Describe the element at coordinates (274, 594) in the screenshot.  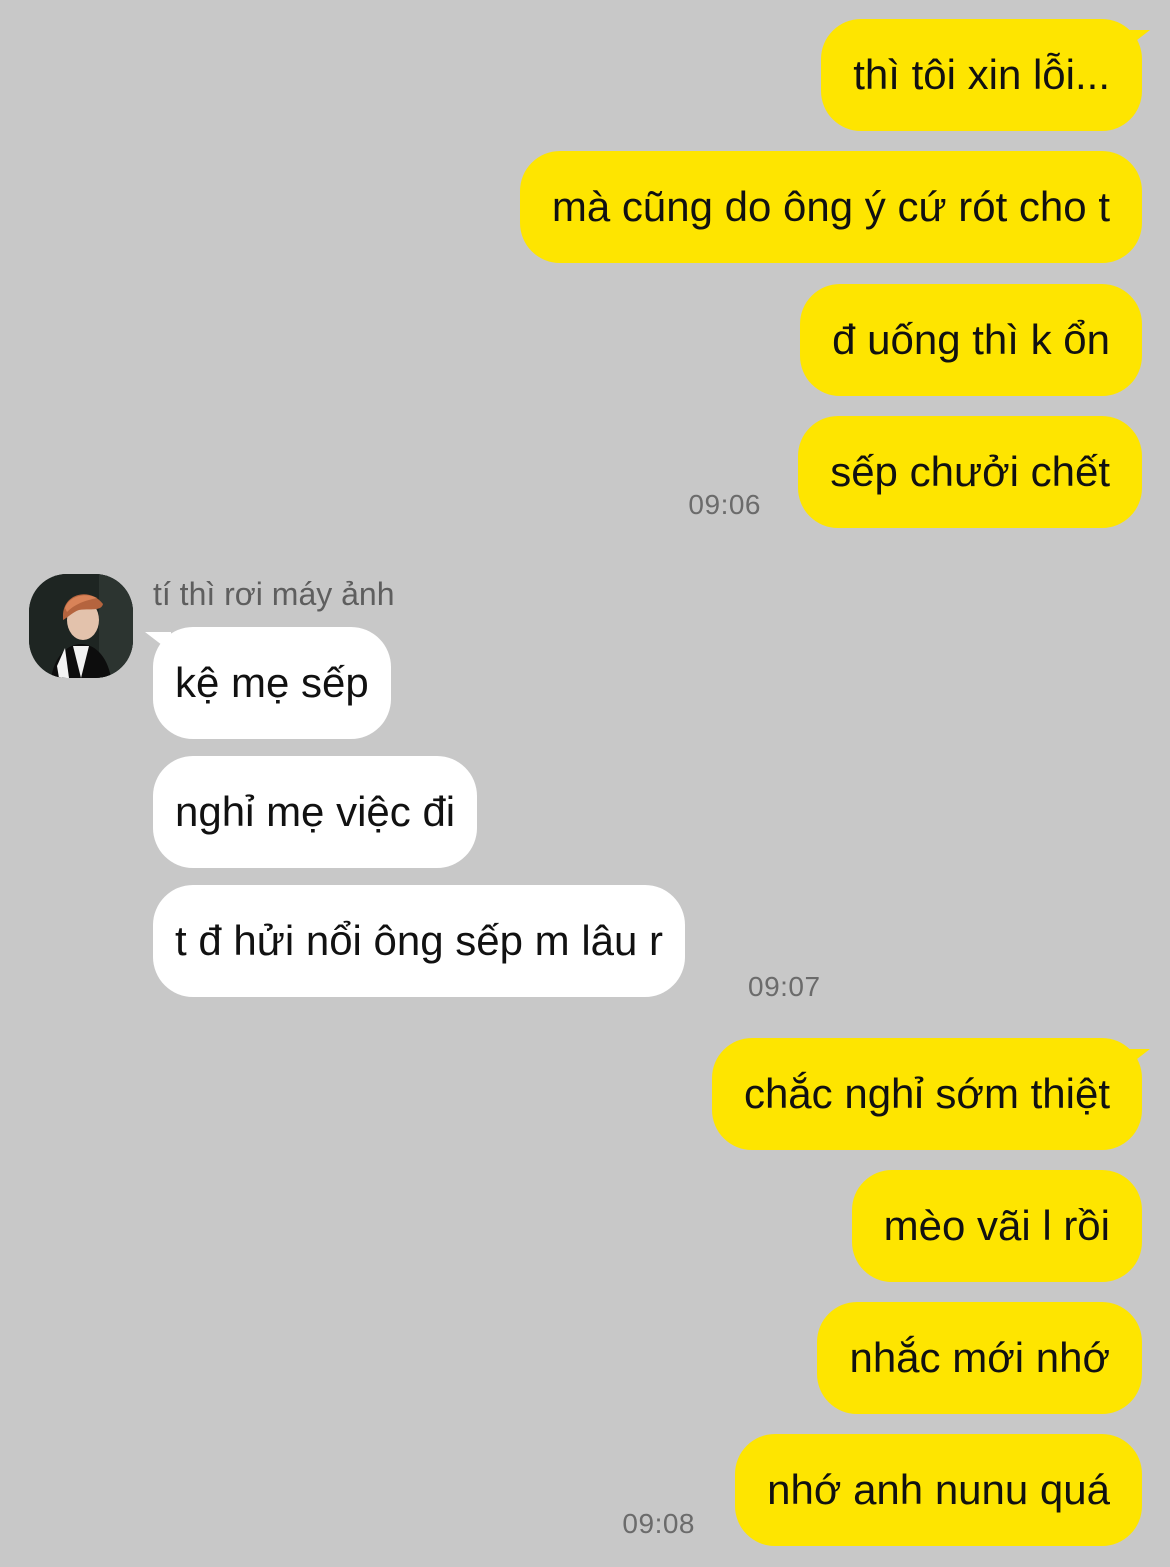
I see `sender-name: tí thì rơi máy ảnh` at that location.